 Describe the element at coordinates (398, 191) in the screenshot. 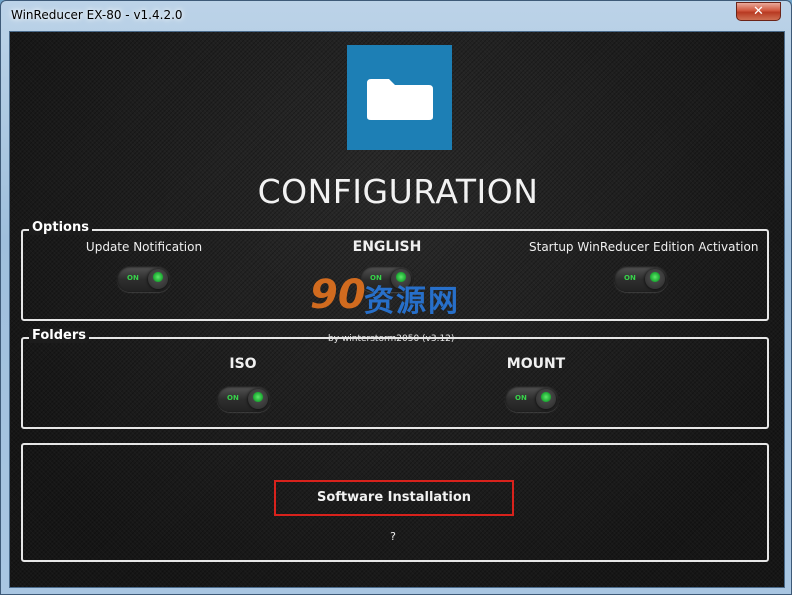

I see `page-title: CONFIGURATION` at that location.